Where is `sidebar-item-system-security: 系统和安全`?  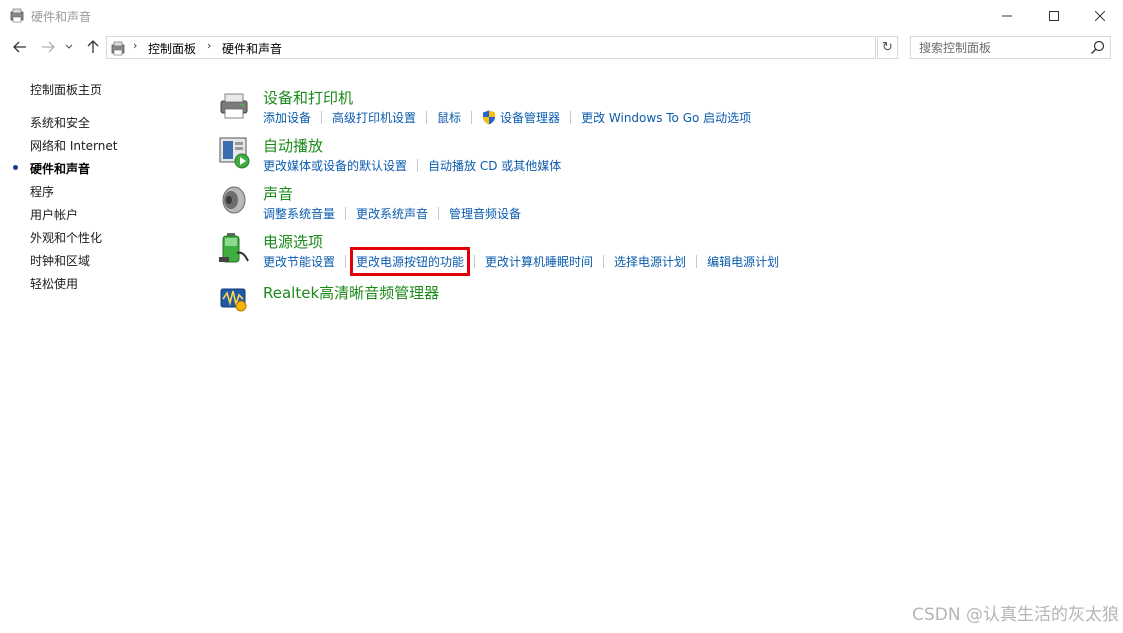 sidebar-item-system-security: 系统和安全 is located at coordinates (60, 122).